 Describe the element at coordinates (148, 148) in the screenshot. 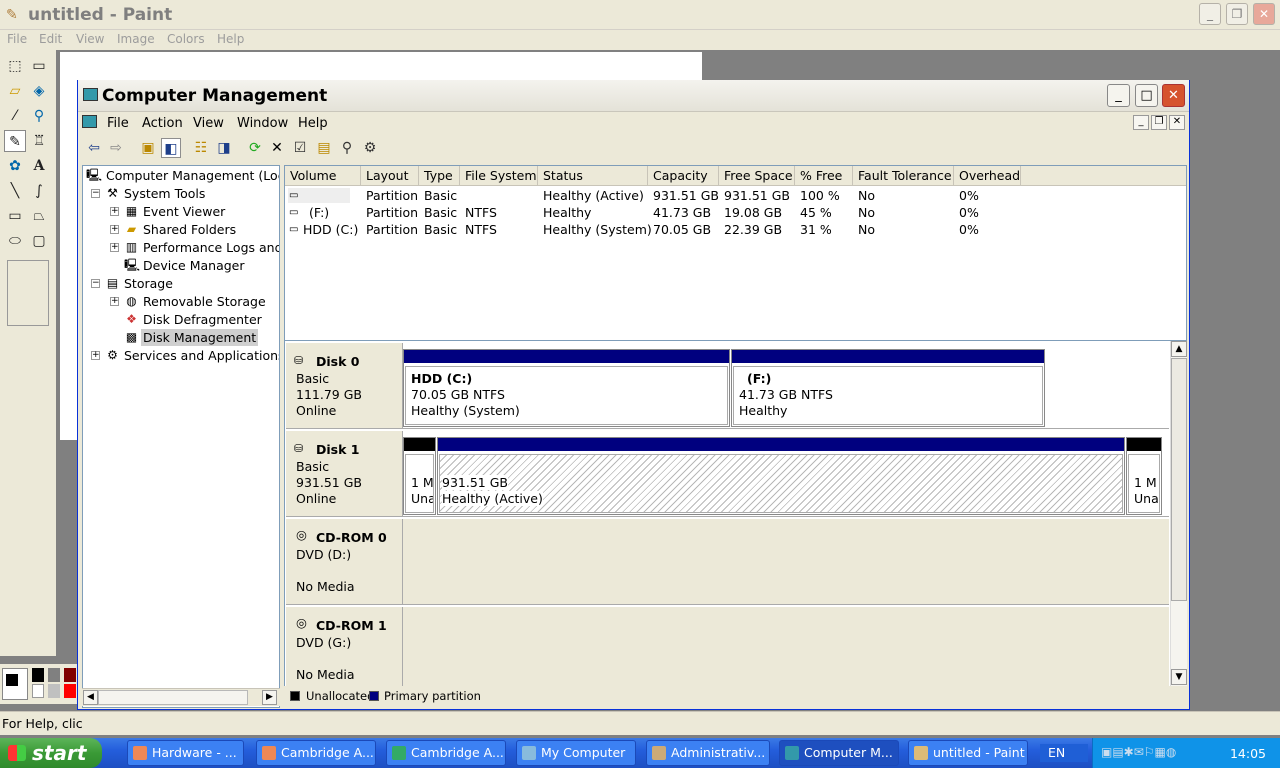

I see `up-folder-icon: ▣` at that location.